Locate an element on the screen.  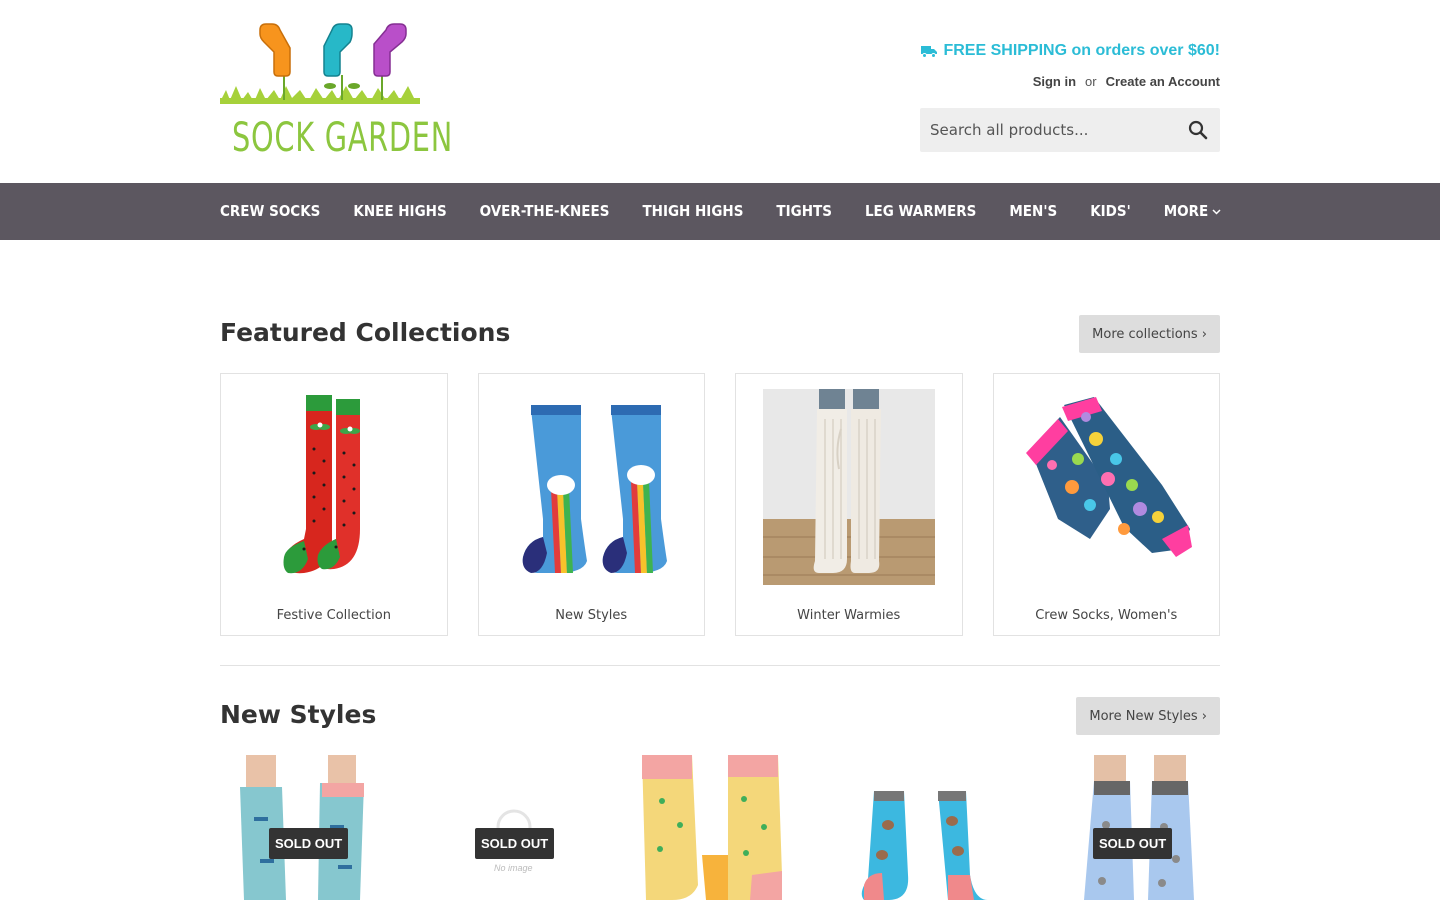
new-styles-product-grid: SOLD OUT SOLD OUT No image SOLD OUT is located at coordinates (720, 827).